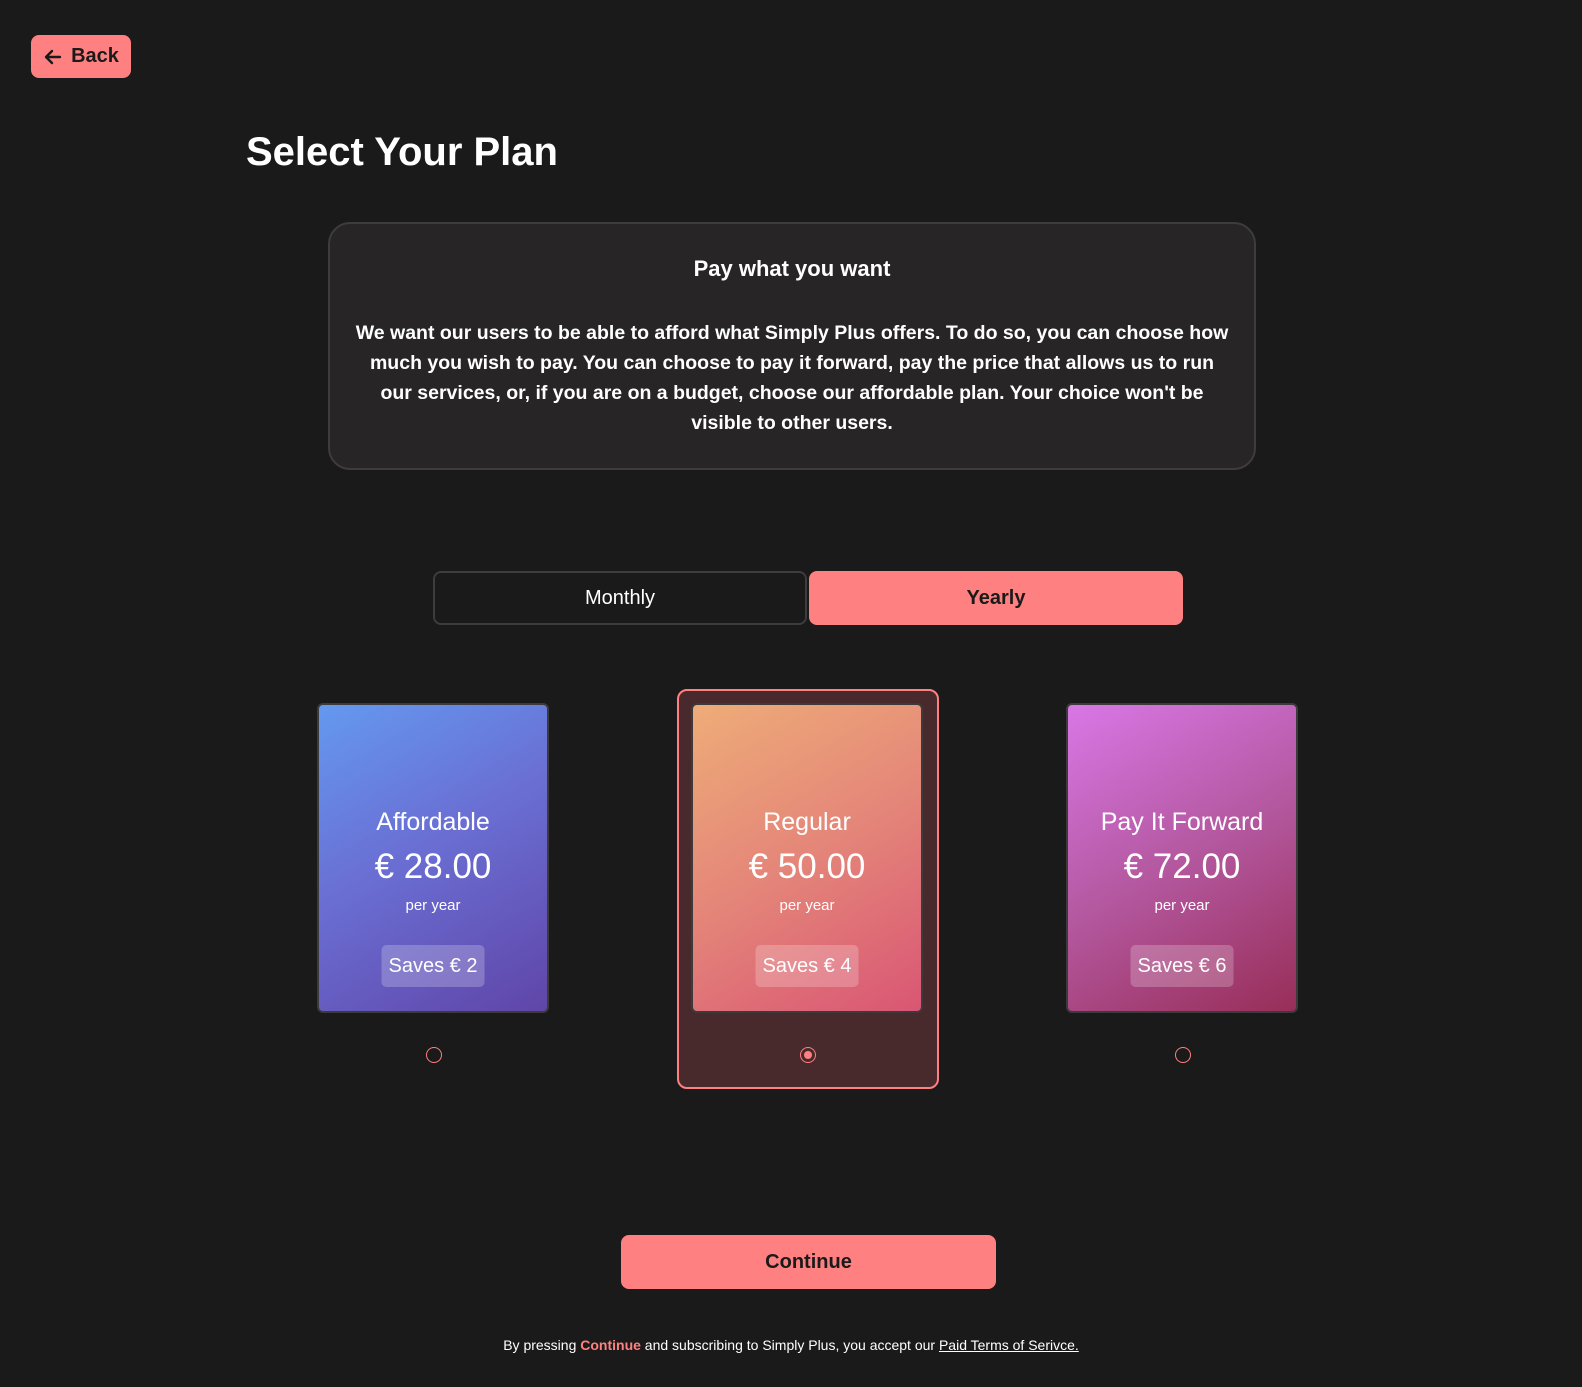 The height and width of the screenshot is (1387, 1582). What do you see at coordinates (1182, 822) in the screenshot?
I see `plan-name: Pay It Forward` at bounding box center [1182, 822].